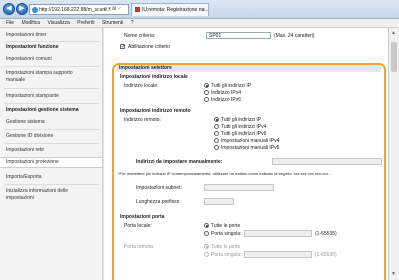 Image resolution: width=399 pixels, height=280 pixels. I want to click on sidebar-header-gestione-sistema: Impostazioni gestione sistema, so click(42, 110).